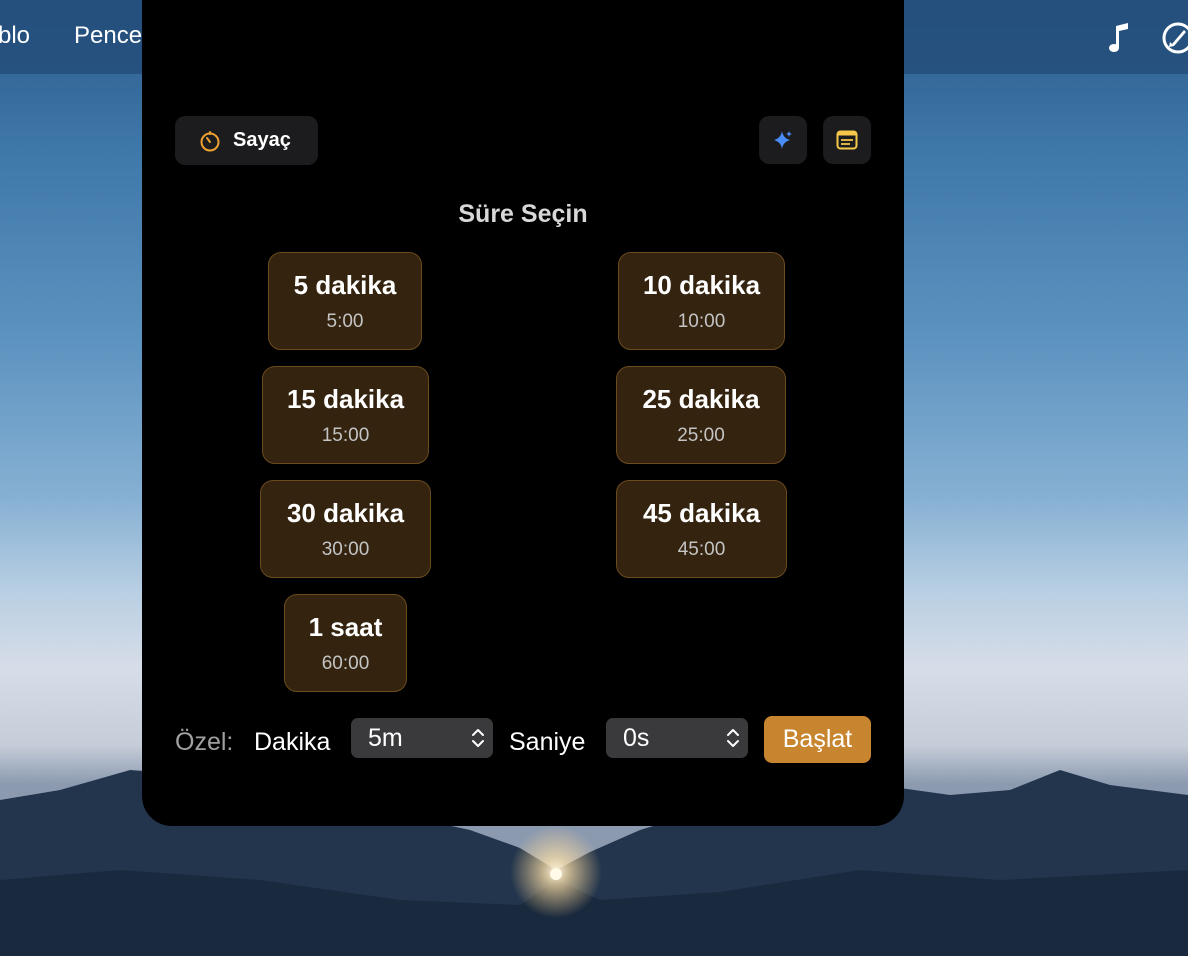  What do you see at coordinates (701, 435) in the screenshot?
I see `preset-time: 25:00` at bounding box center [701, 435].